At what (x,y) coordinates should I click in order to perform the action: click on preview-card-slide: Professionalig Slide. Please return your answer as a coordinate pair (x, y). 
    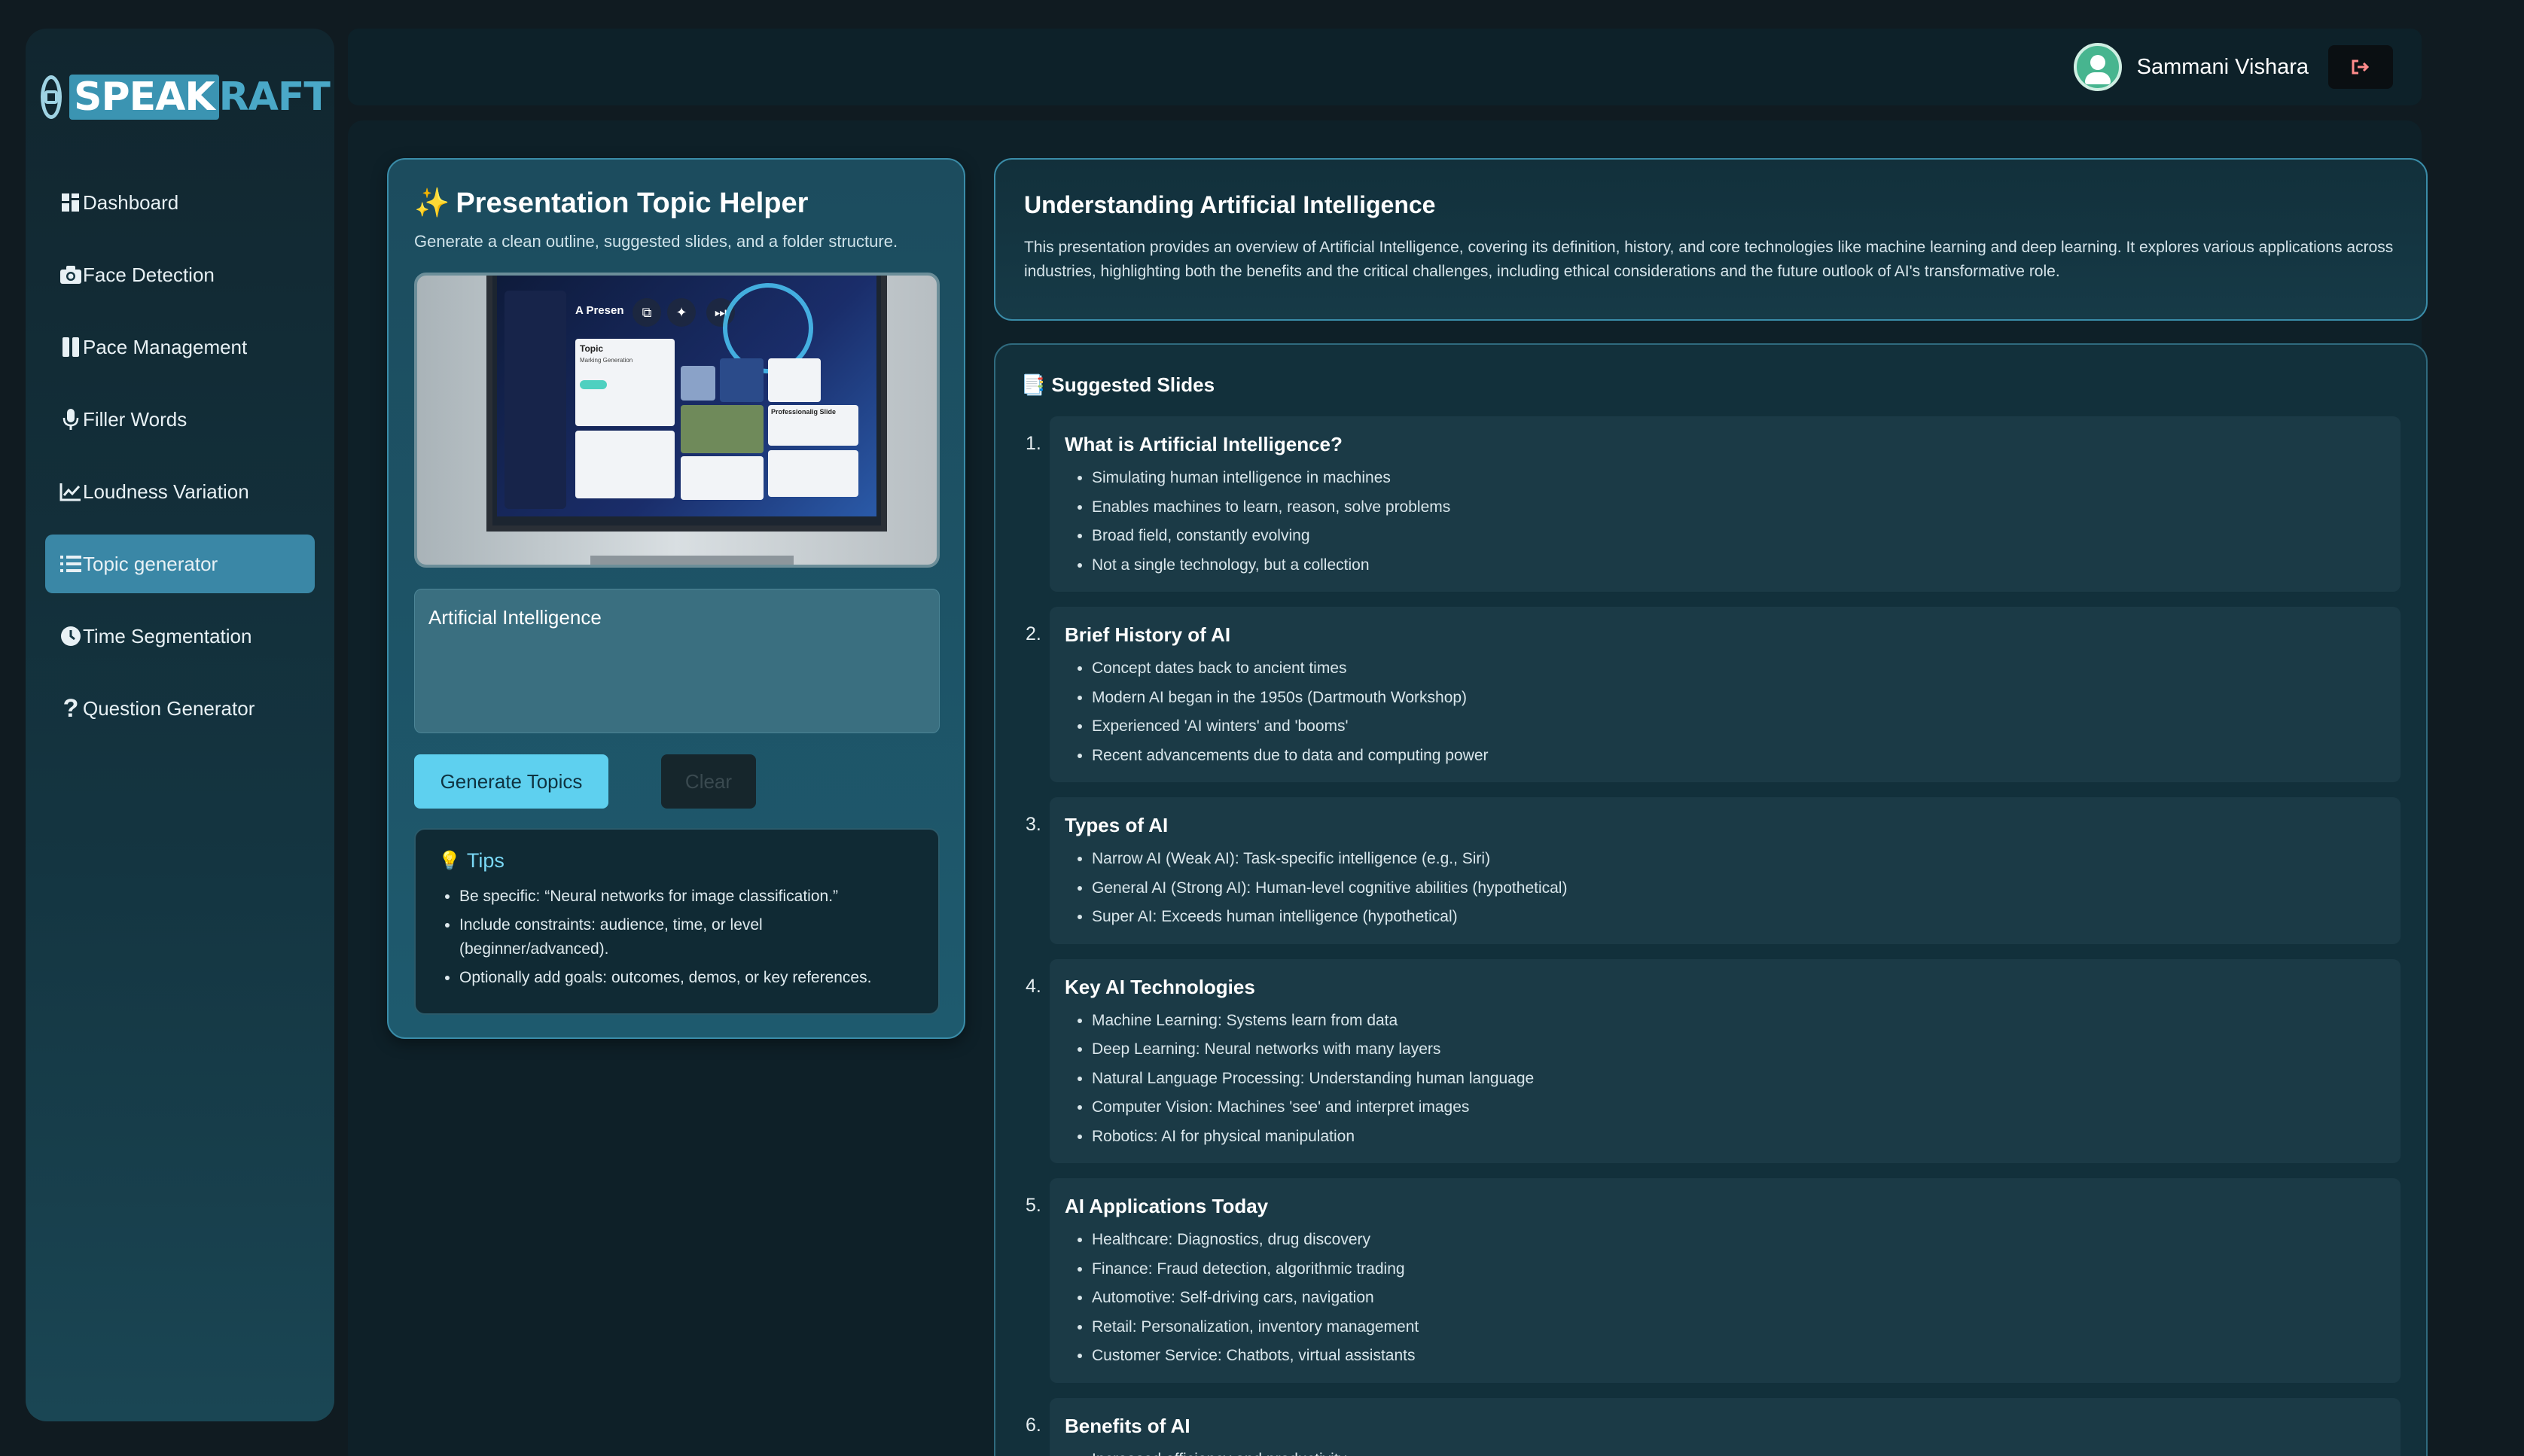
    Looking at the image, I should click on (804, 412).